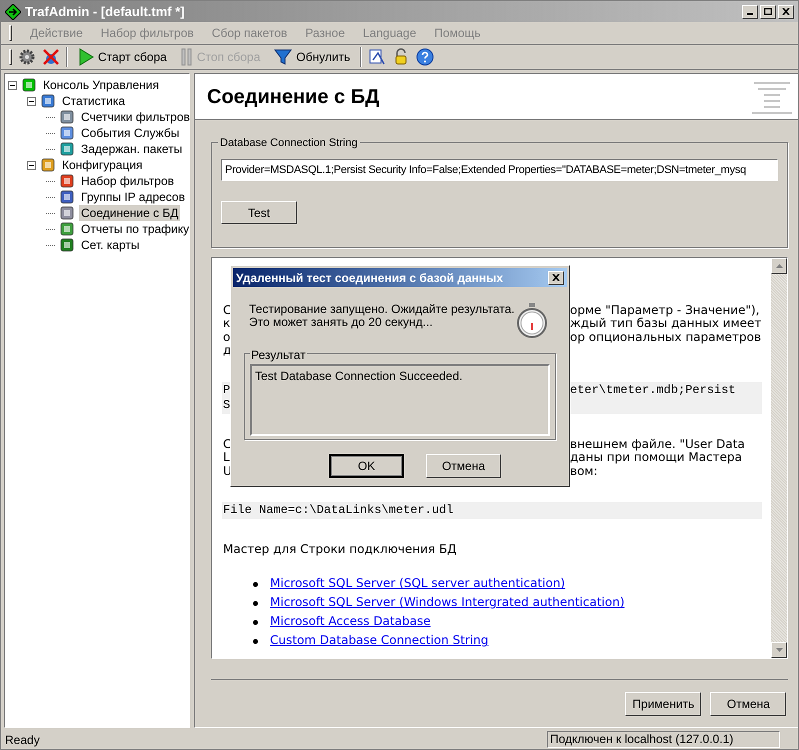 Image resolution: width=799 pixels, height=750 pixels. What do you see at coordinates (127, 181) in the screenshot?
I see `tree-item: Набор фильтров` at bounding box center [127, 181].